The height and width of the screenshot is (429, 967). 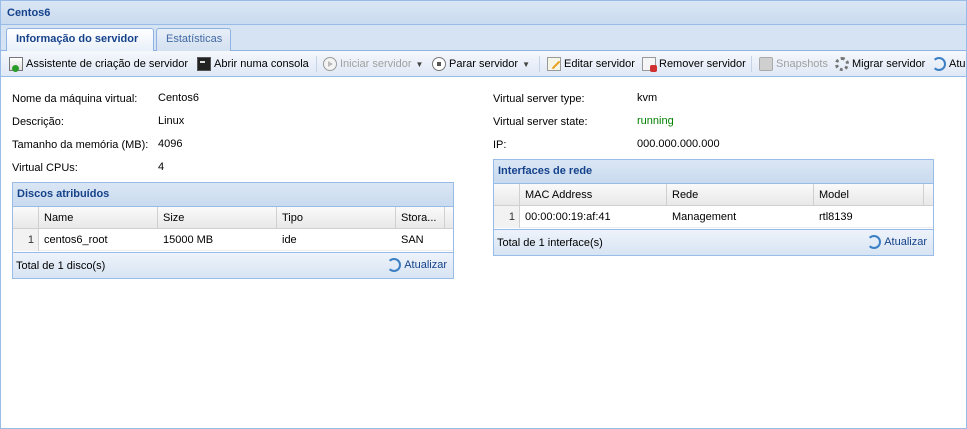 I want to click on disk-size-cell: 15000 MB, so click(x=188, y=240).